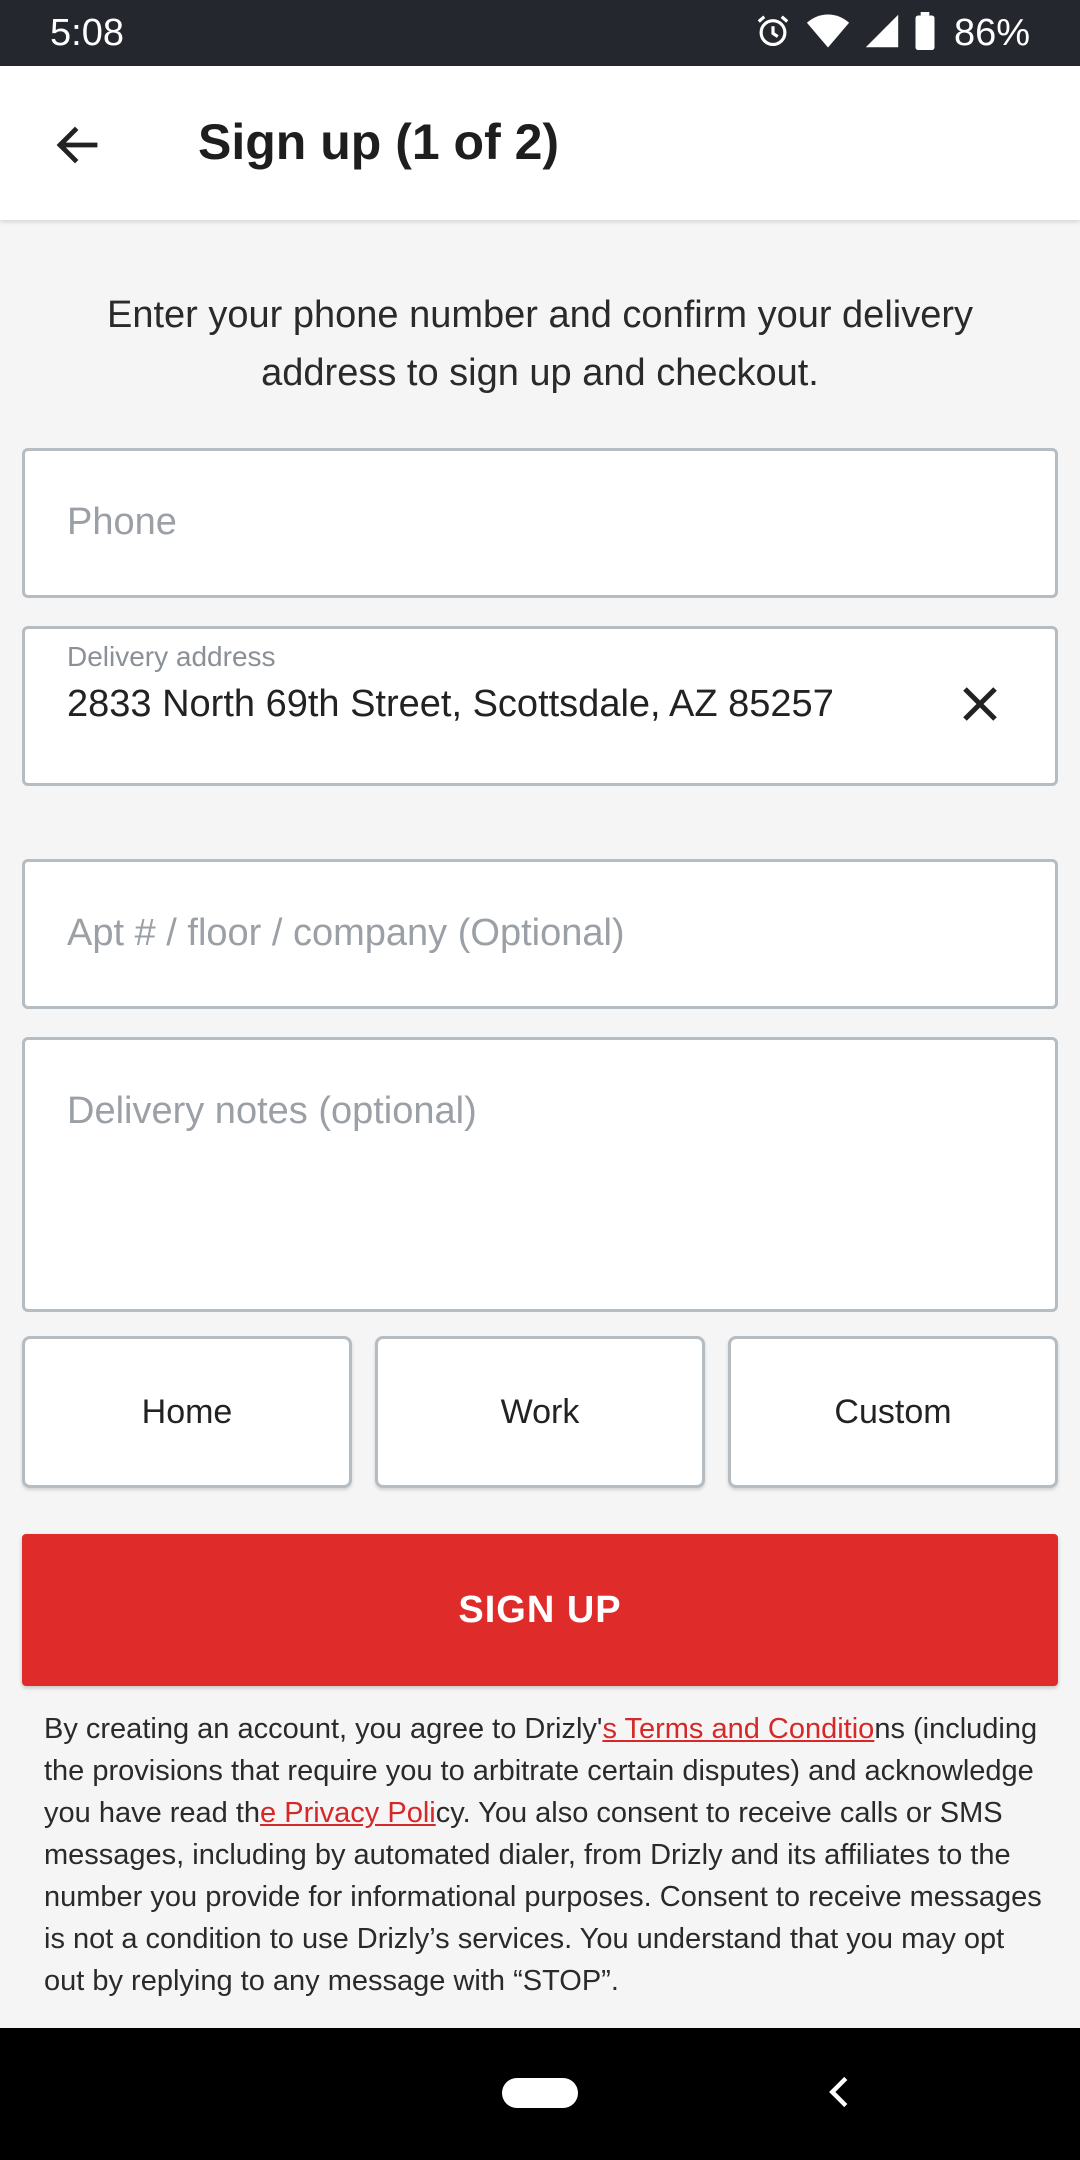 This screenshot has height=2160, width=1080. What do you see at coordinates (540, 1174) in the screenshot?
I see `delivery-notes-field: Delivery notes (optional)` at bounding box center [540, 1174].